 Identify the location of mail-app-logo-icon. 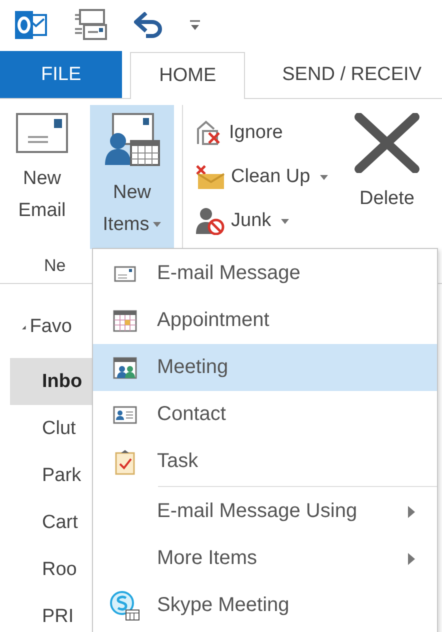
(31, 25).